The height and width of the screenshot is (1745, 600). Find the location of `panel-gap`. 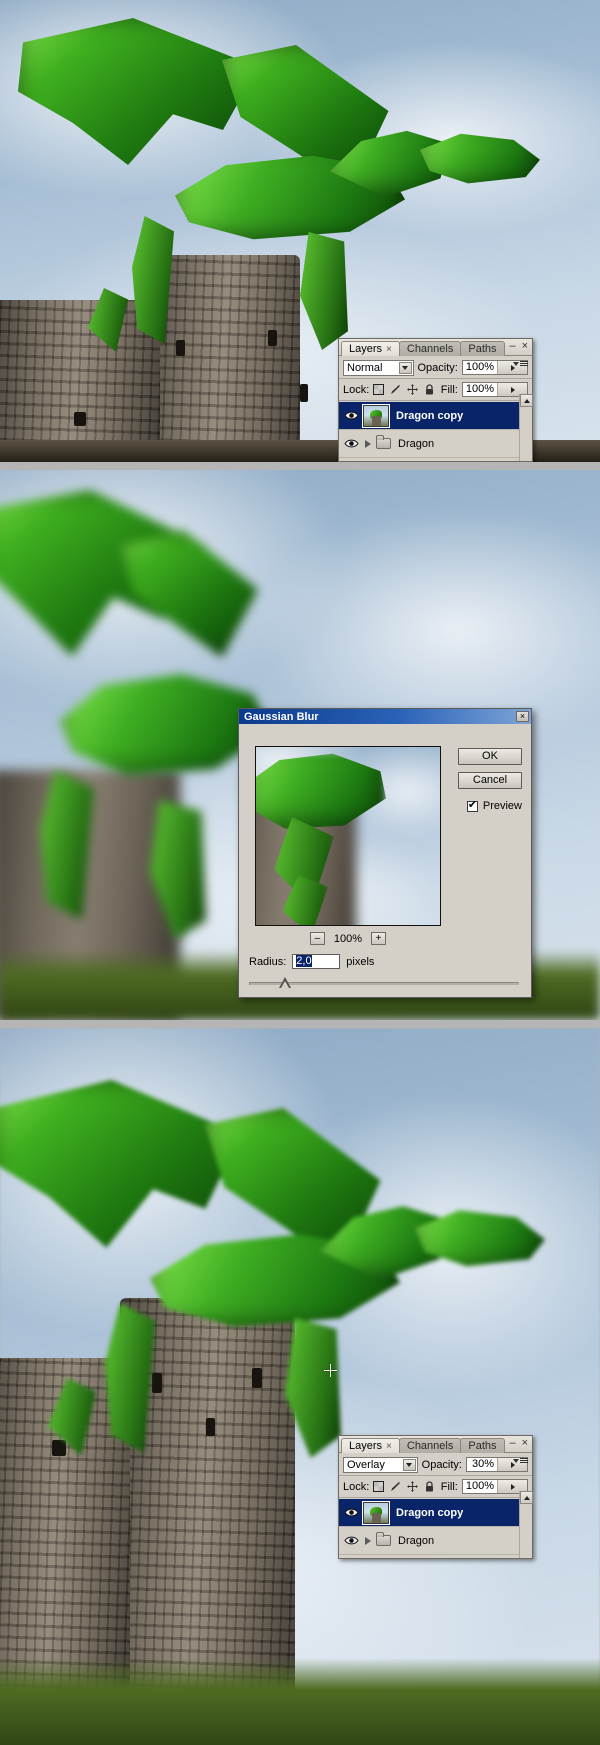

panel-gap is located at coordinates (300, 1024).